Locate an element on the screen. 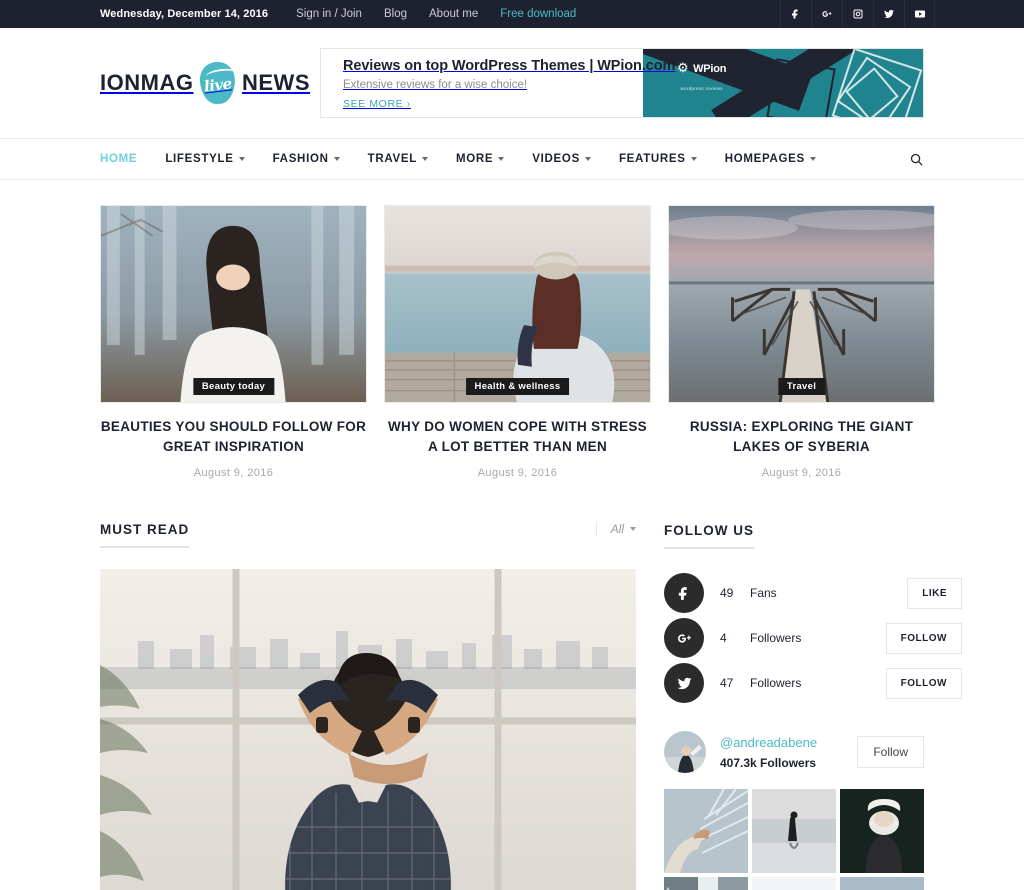 The width and height of the screenshot is (1024, 890). follow-row-facebook: 49 Fans LIKE is located at coordinates (813, 593).